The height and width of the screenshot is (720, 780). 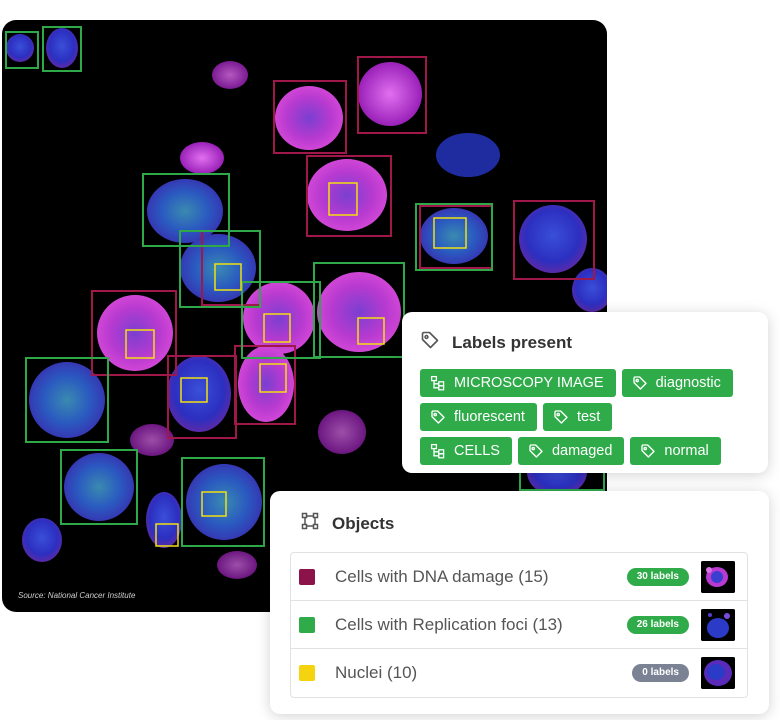 I want to click on object-class-row: Nuclei (10) 0 labels, so click(x=519, y=673).